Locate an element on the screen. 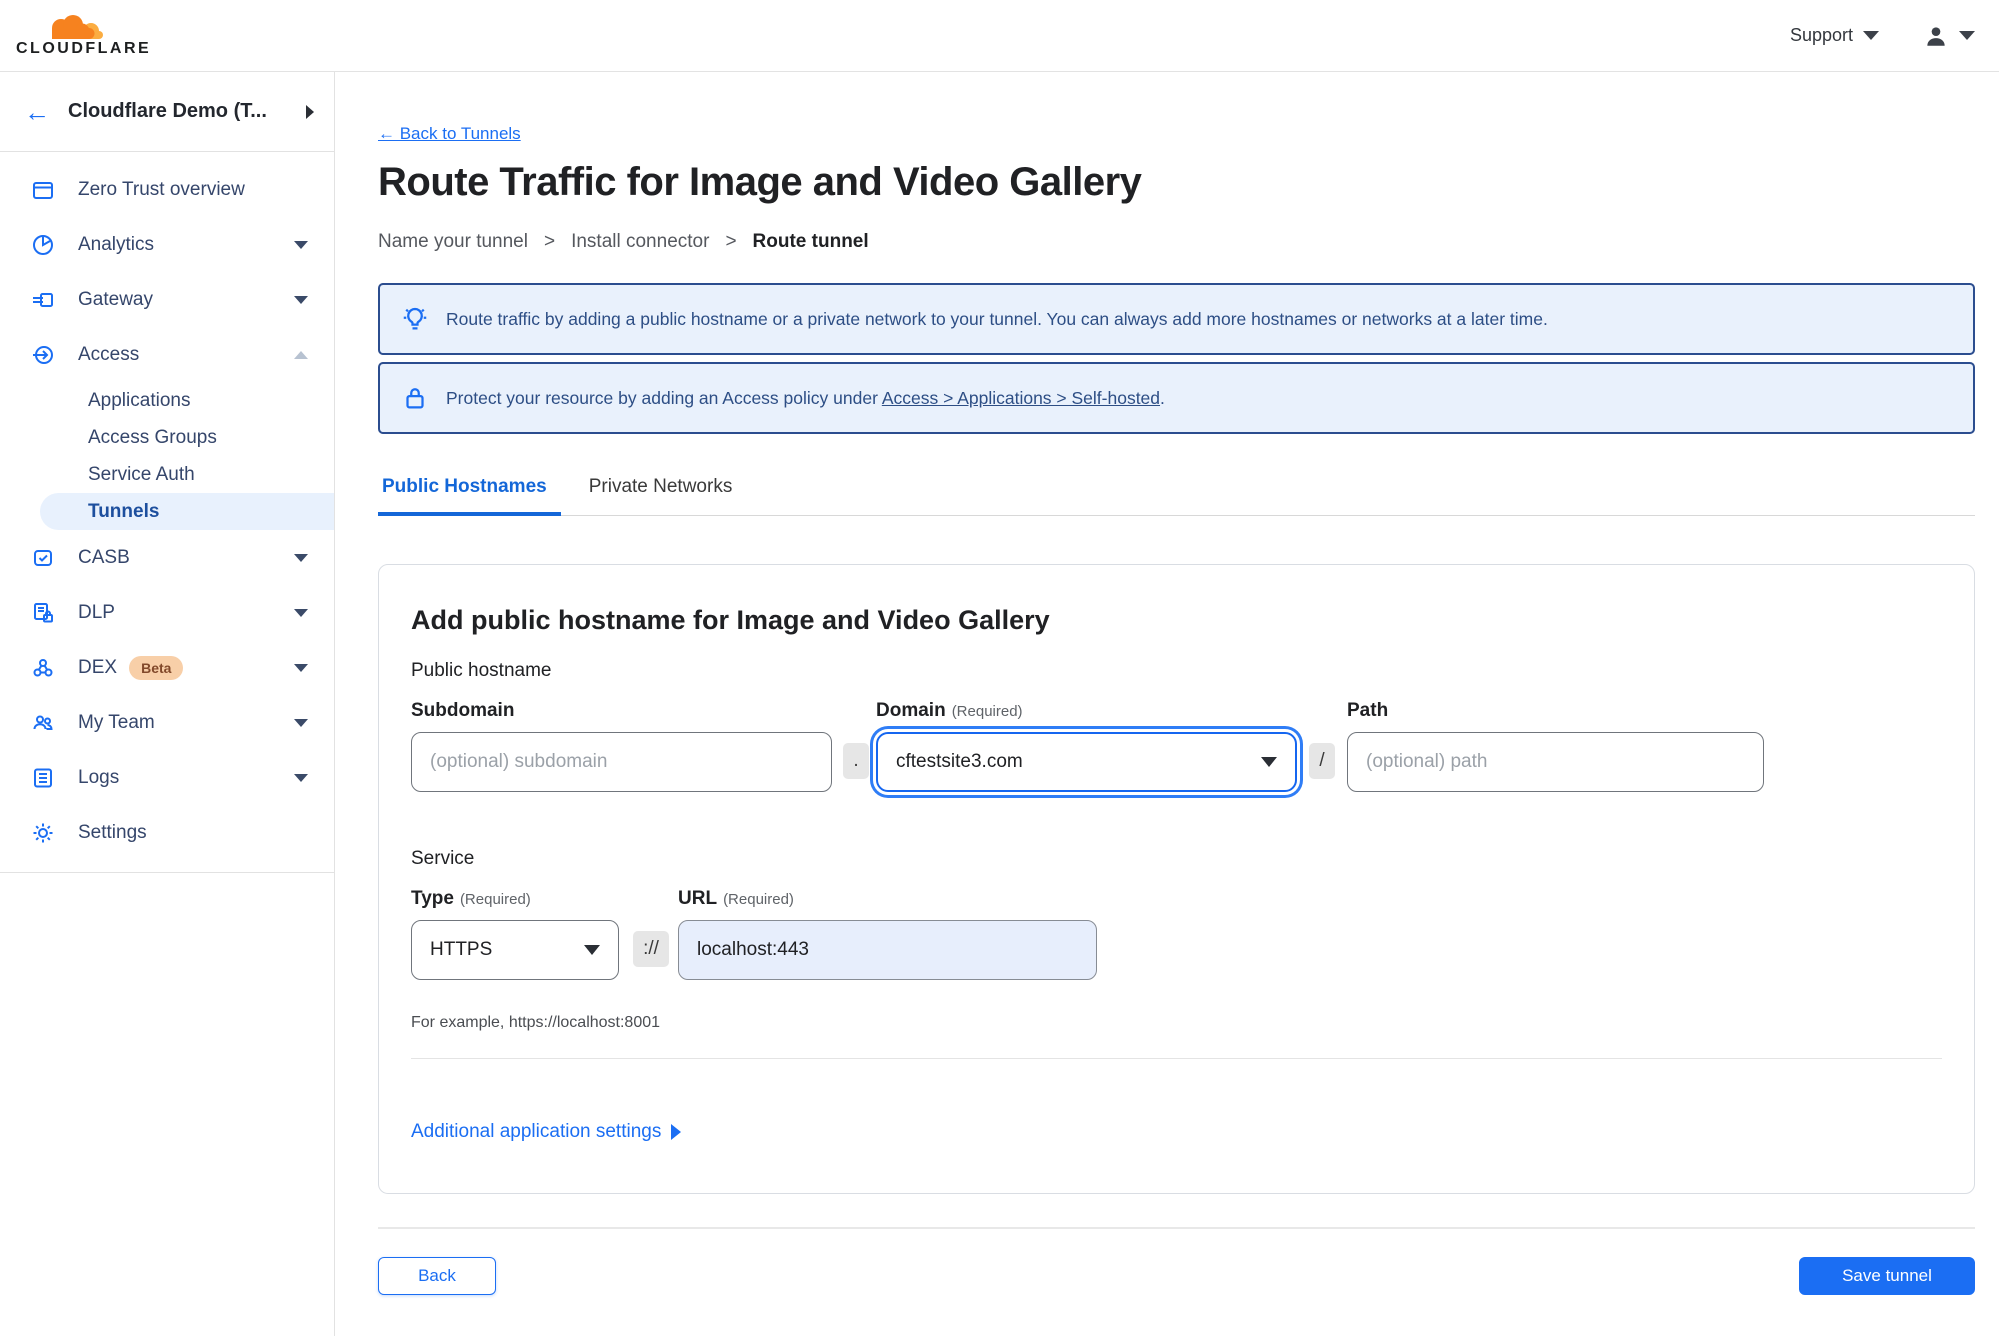  logs-icon is located at coordinates (43, 778).